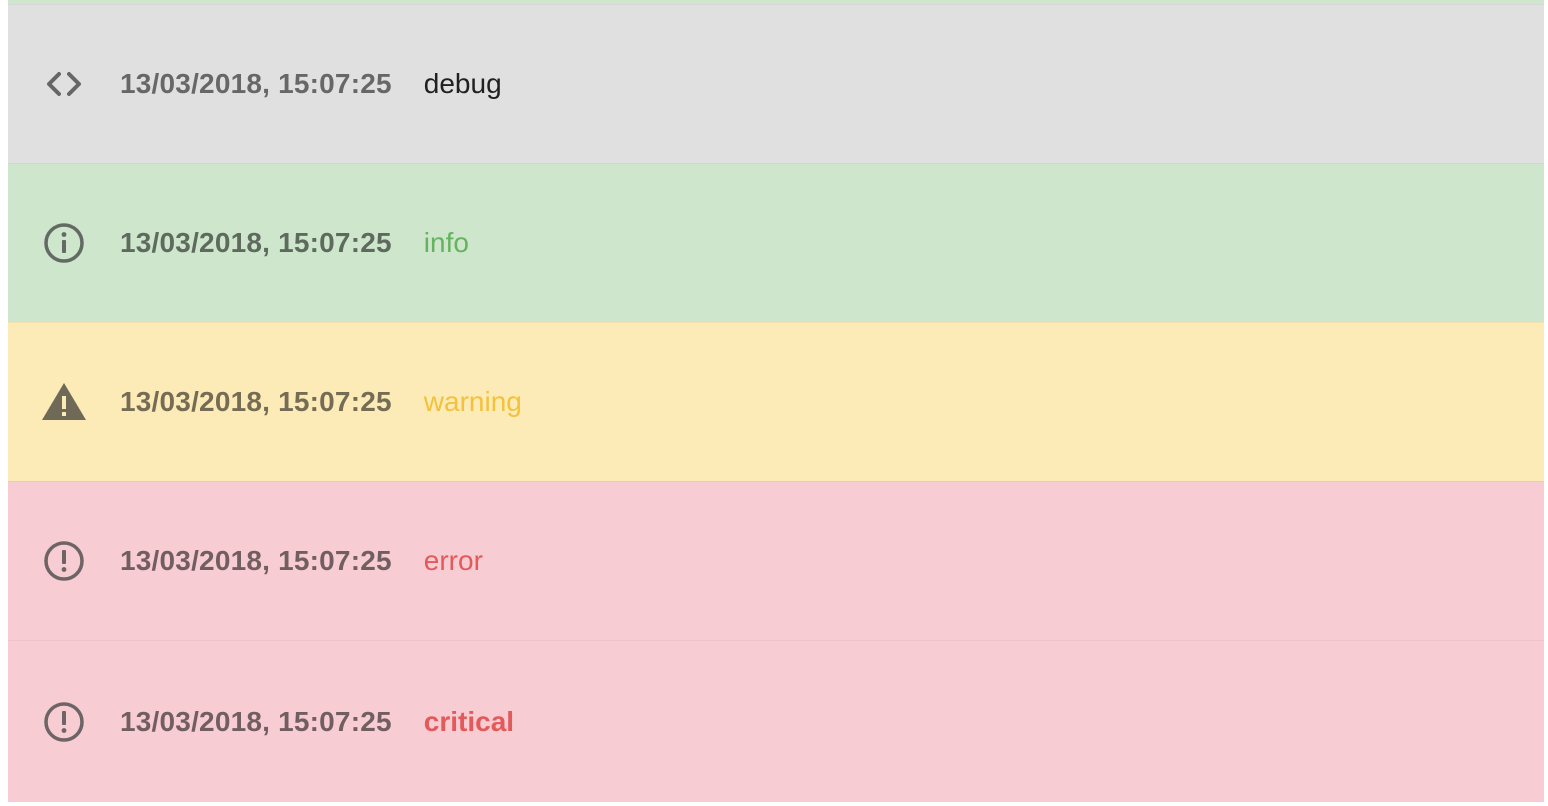  What do you see at coordinates (469, 721) in the screenshot?
I see `log-level-label: critical` at bounding box center [469, 721].